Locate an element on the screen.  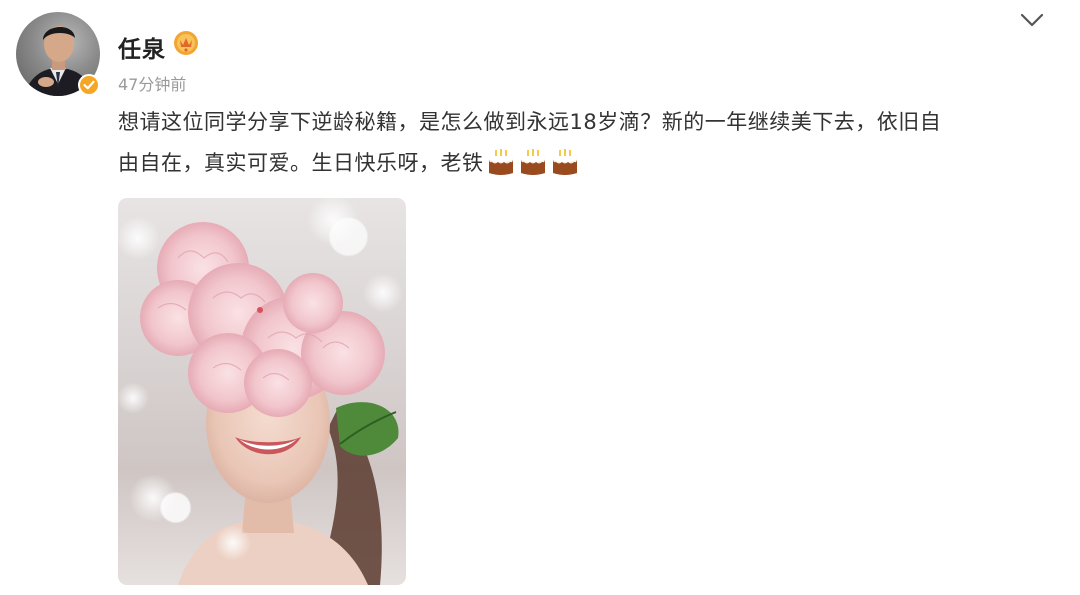
verified-badge-icon is located at coordinates (89, 85).